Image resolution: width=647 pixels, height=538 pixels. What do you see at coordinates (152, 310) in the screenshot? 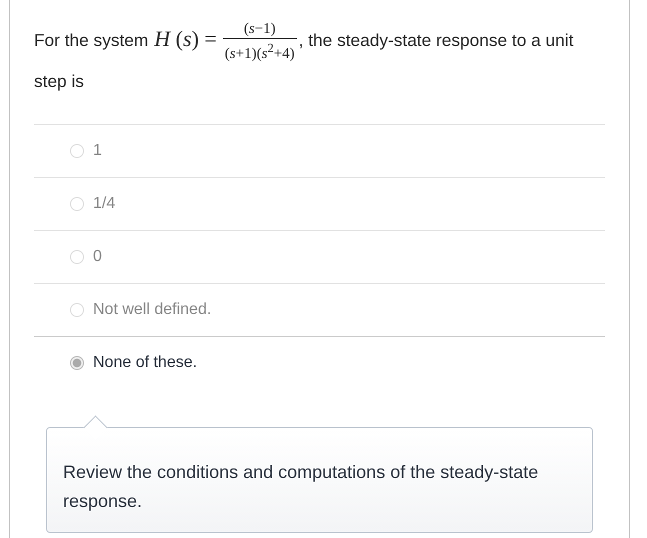
I see `option-label: Not well defined.` at bounding box center [152, 310].